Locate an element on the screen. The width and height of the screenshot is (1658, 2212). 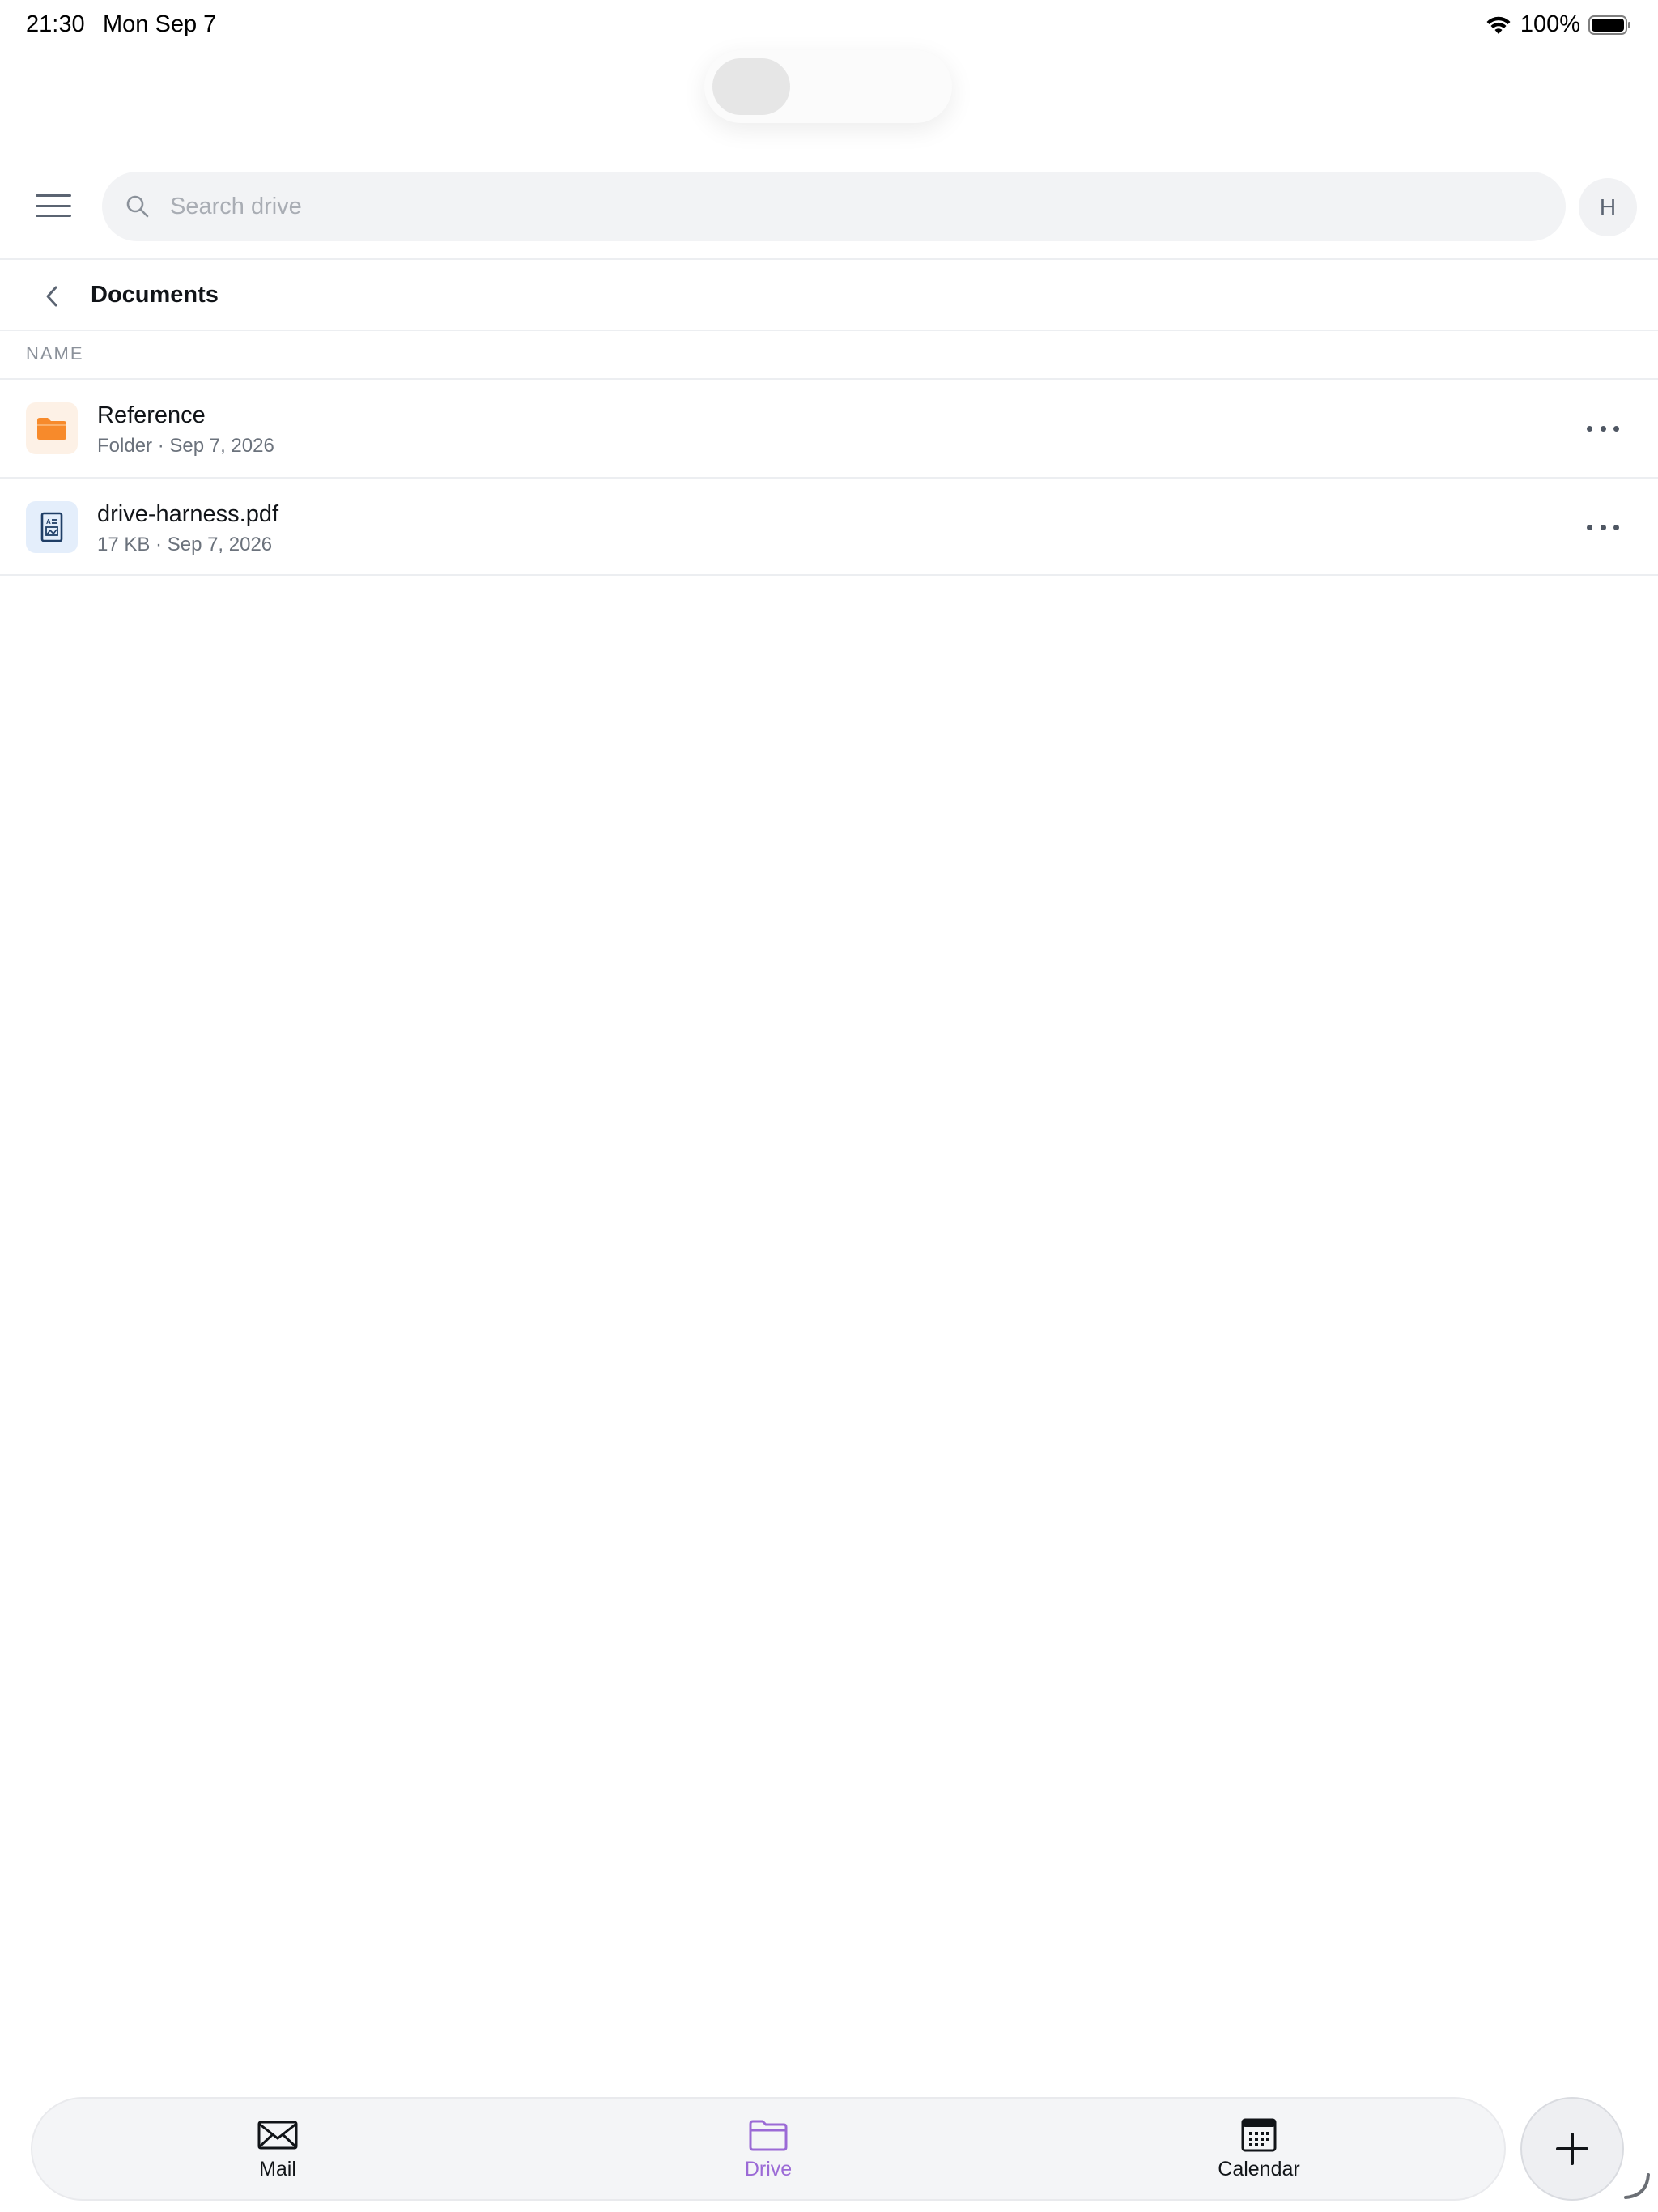
list-item: A drive-harness.pdf 17 KB · Sep 7, 2026 is located at coordinates (829, 527).